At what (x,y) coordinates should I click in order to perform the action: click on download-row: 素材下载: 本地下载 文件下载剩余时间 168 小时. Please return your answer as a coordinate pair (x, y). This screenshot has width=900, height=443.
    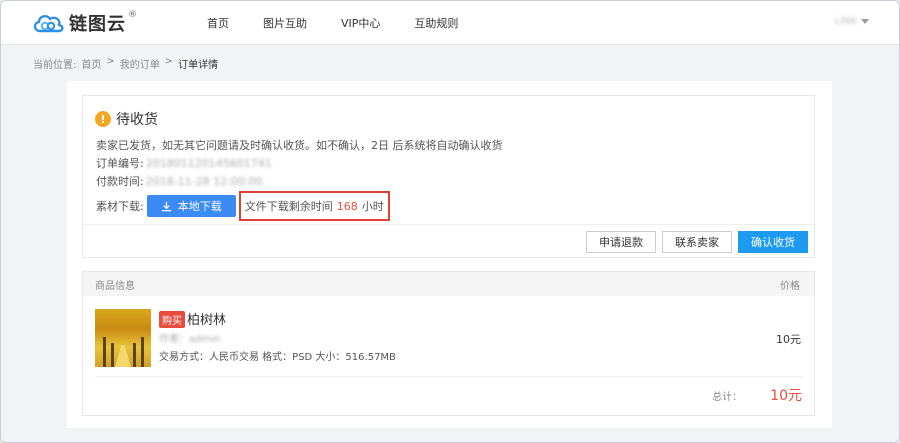
    Looking at the image, I should click on (243, 206).